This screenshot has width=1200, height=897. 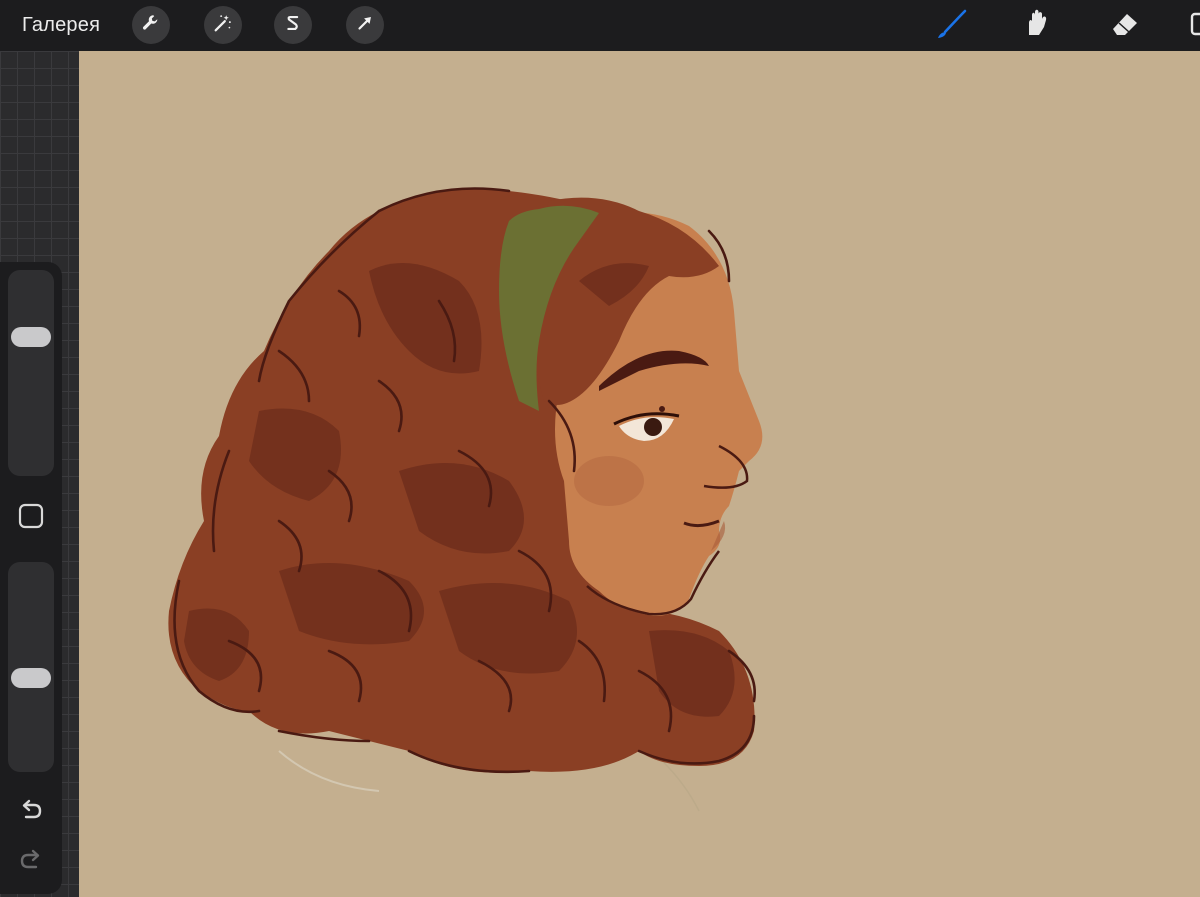 I want to click on square-icon, so click(x=31, y=518).